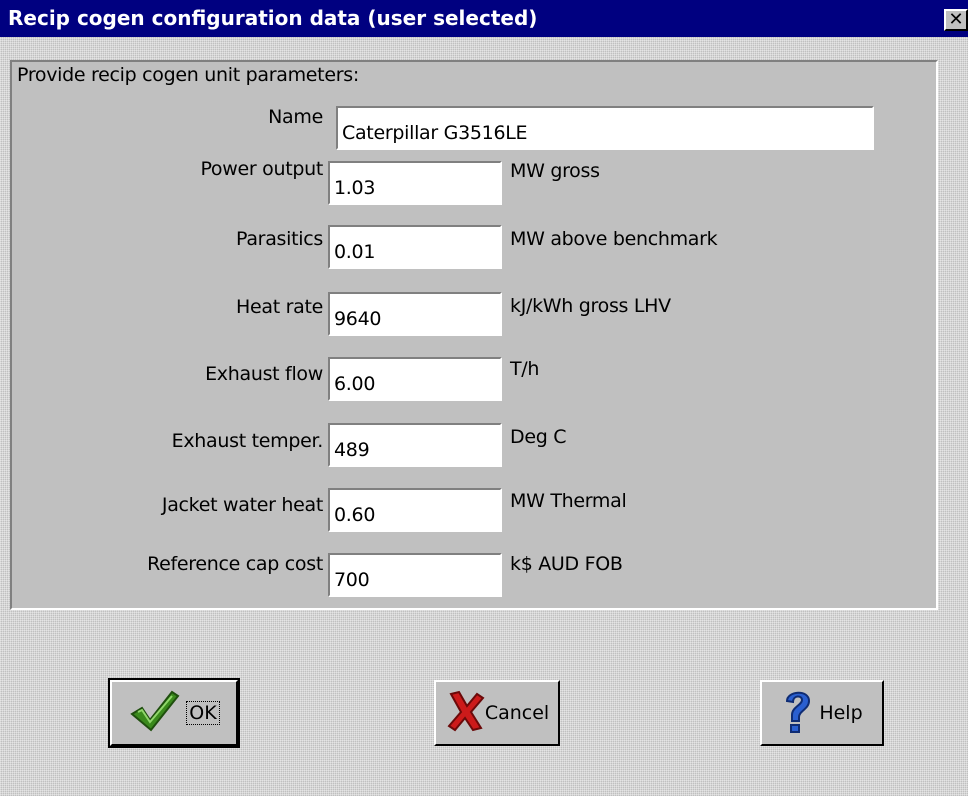 This screenshot has width=968, height=796. I want to click on name-label: Name, so click(295, 117).